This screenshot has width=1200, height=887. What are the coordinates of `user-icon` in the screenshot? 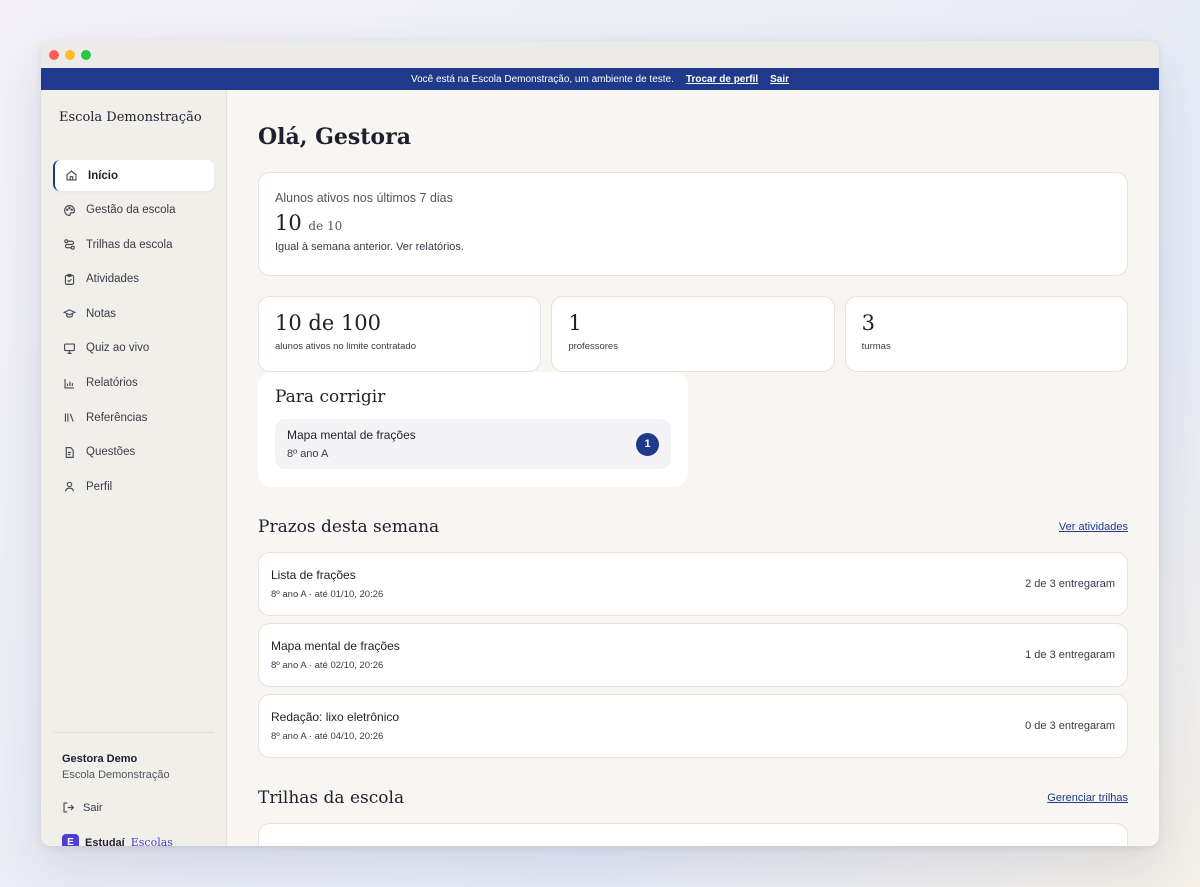 It's located at (69, 486).